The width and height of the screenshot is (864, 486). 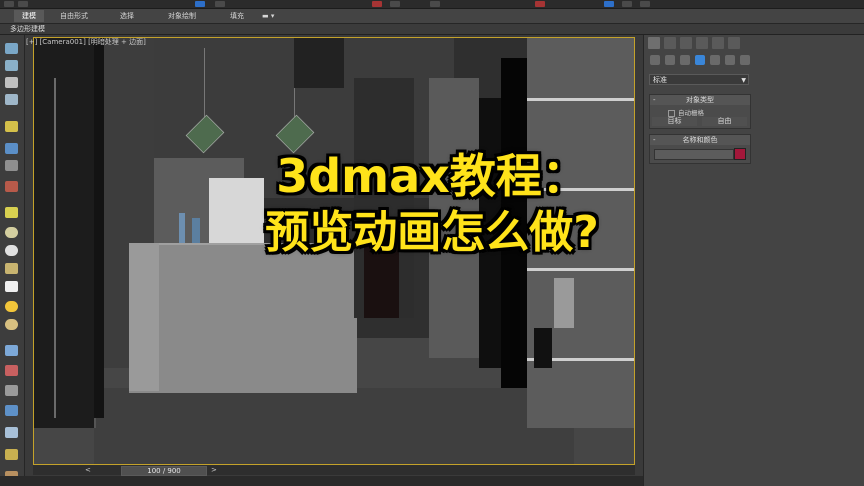 I want to click on lights-icon, so click(x=685, y=60).